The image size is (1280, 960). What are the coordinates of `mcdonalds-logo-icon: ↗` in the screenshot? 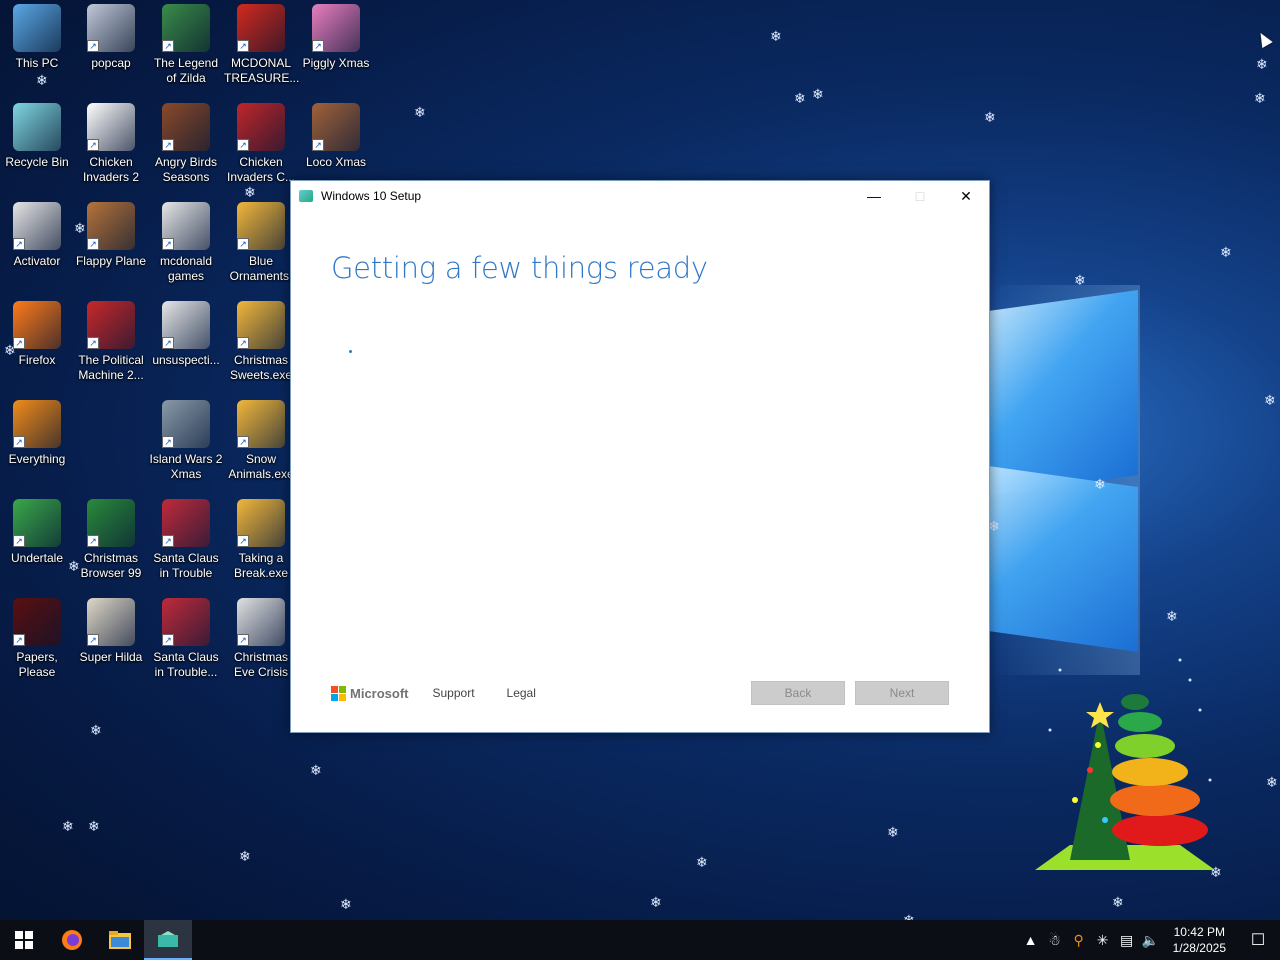 It's located at (261, 28).